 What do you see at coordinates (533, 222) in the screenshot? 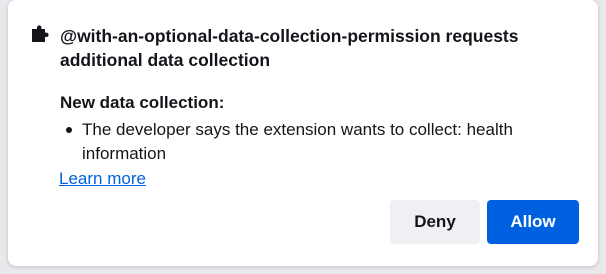
I see `allow-button: Allow` at bounding box center [533, 222].